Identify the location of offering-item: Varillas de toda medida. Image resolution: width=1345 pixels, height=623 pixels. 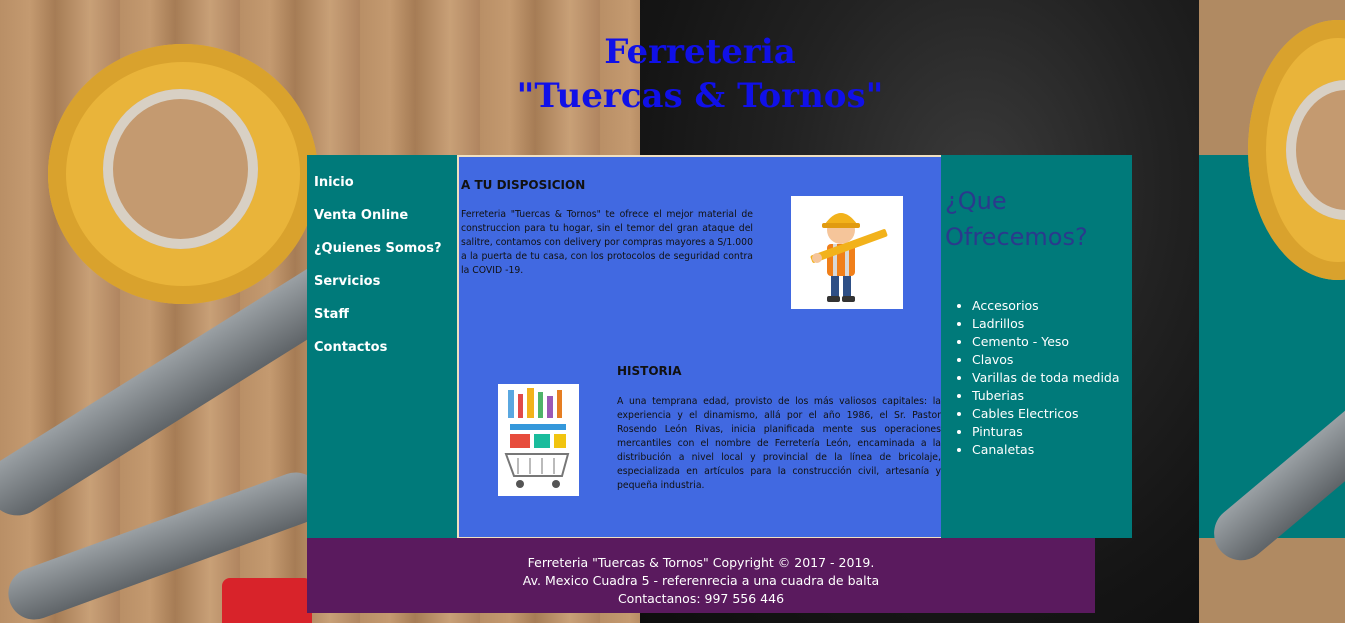
(1062, 378).